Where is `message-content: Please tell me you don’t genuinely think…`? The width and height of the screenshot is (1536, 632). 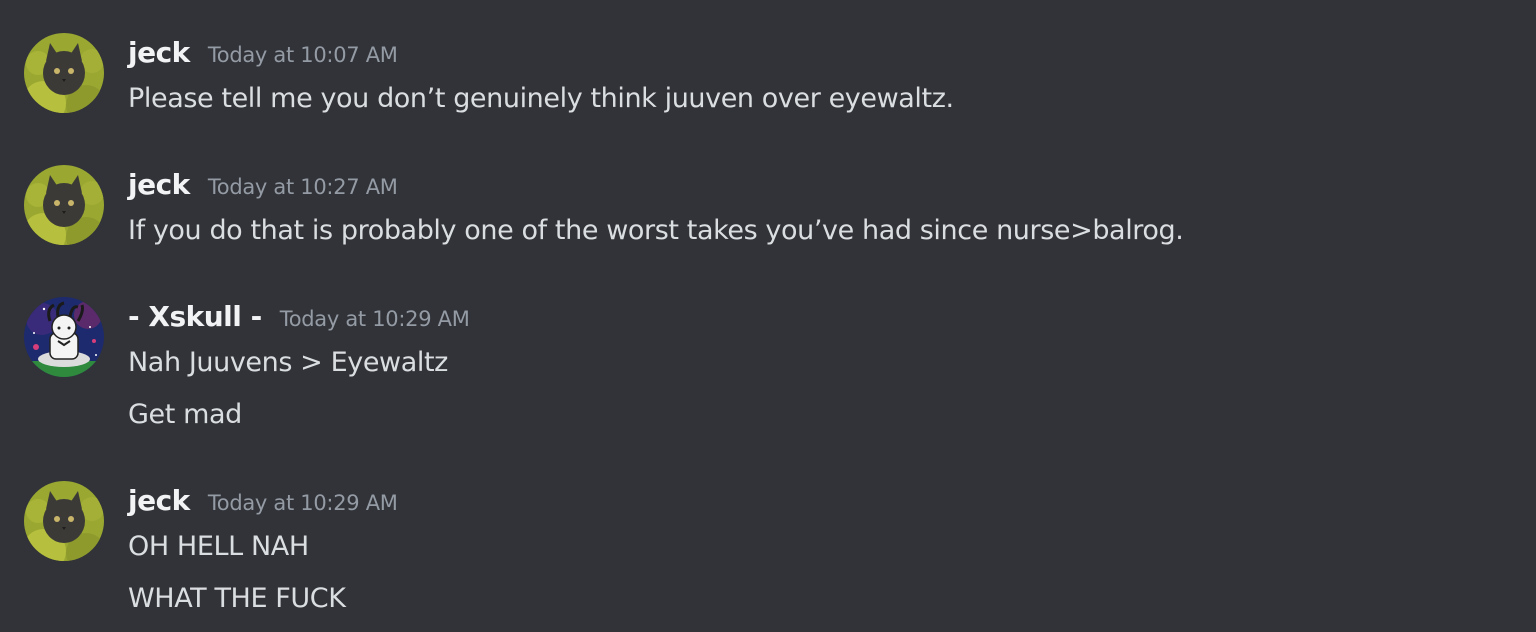
message-content: Please tell me you don’t genuinely think… is located at coordinates (541, 98).